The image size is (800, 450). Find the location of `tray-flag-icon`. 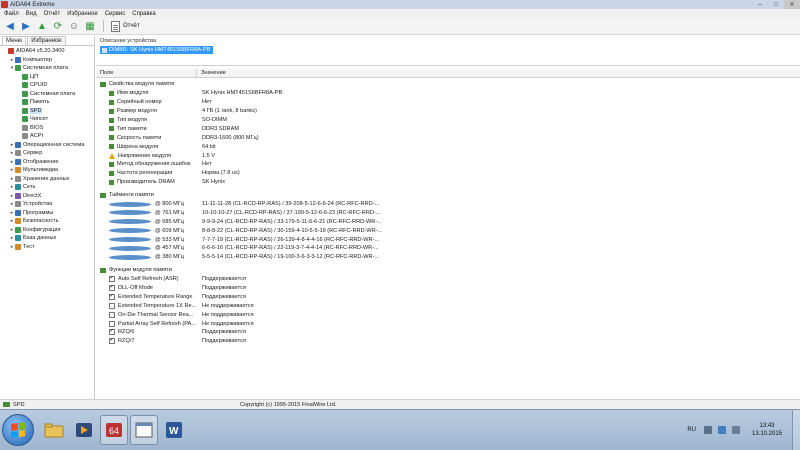

tray-flag-icon is located at coordinates (708, 430).